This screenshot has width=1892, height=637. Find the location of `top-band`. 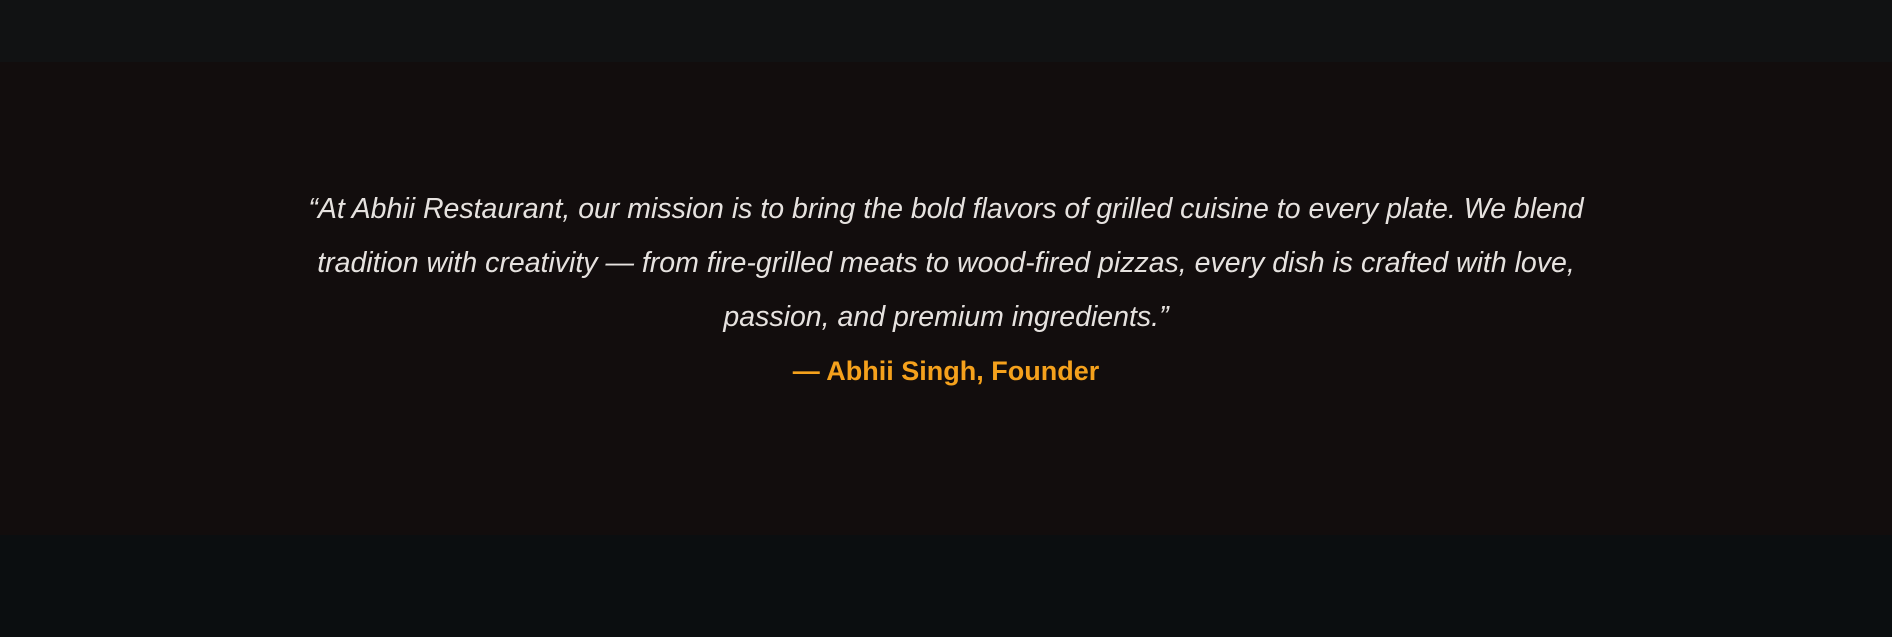

top-band is located at coordinates (946, 31).